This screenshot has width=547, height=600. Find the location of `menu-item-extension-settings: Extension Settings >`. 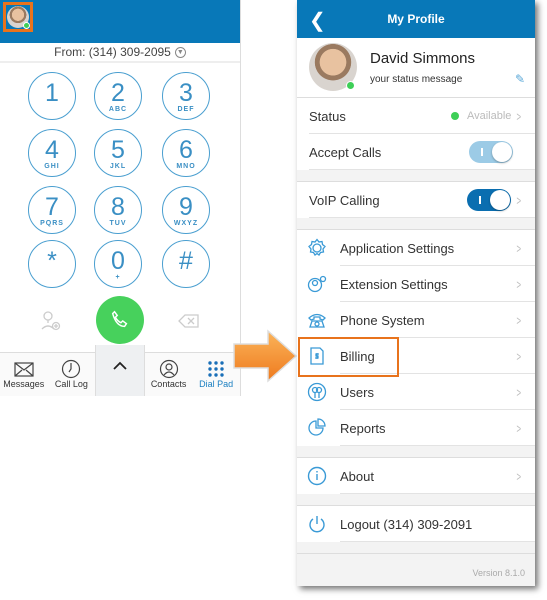

menu-item-extension-settings: Extension Settings > is located at coordinates (416, 284).